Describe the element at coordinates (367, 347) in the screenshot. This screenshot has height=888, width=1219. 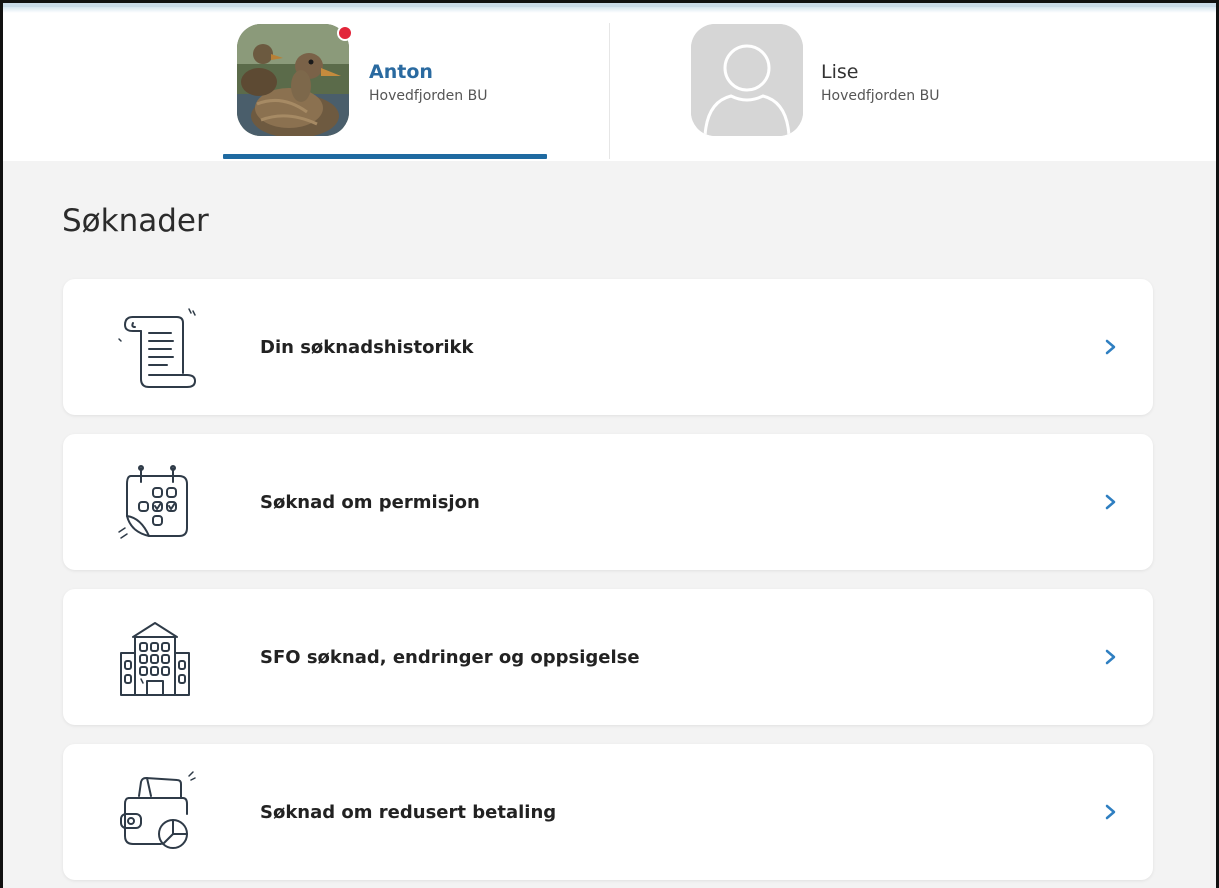
I see `menu-item-label: Din søknadshistorikk` at that location.